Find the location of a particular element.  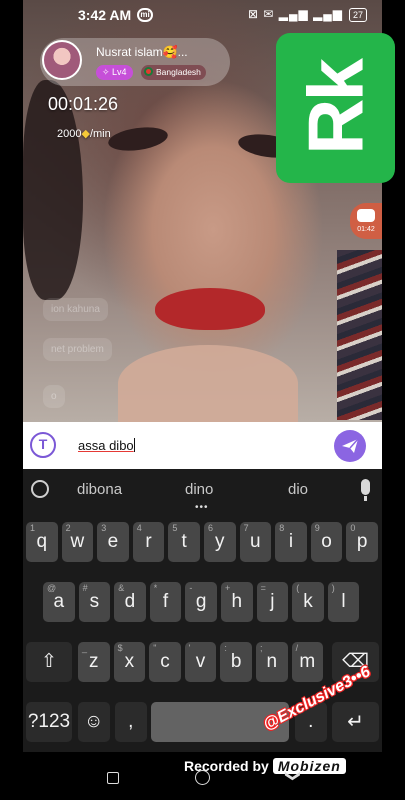

key-label: p is located at coordinates (362, 541).